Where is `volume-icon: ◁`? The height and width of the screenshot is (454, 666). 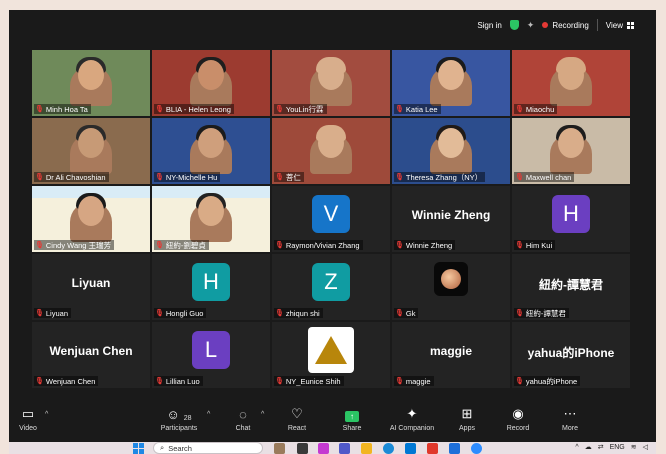
volume-icon: ◁ is located at coordinates (645, 447).